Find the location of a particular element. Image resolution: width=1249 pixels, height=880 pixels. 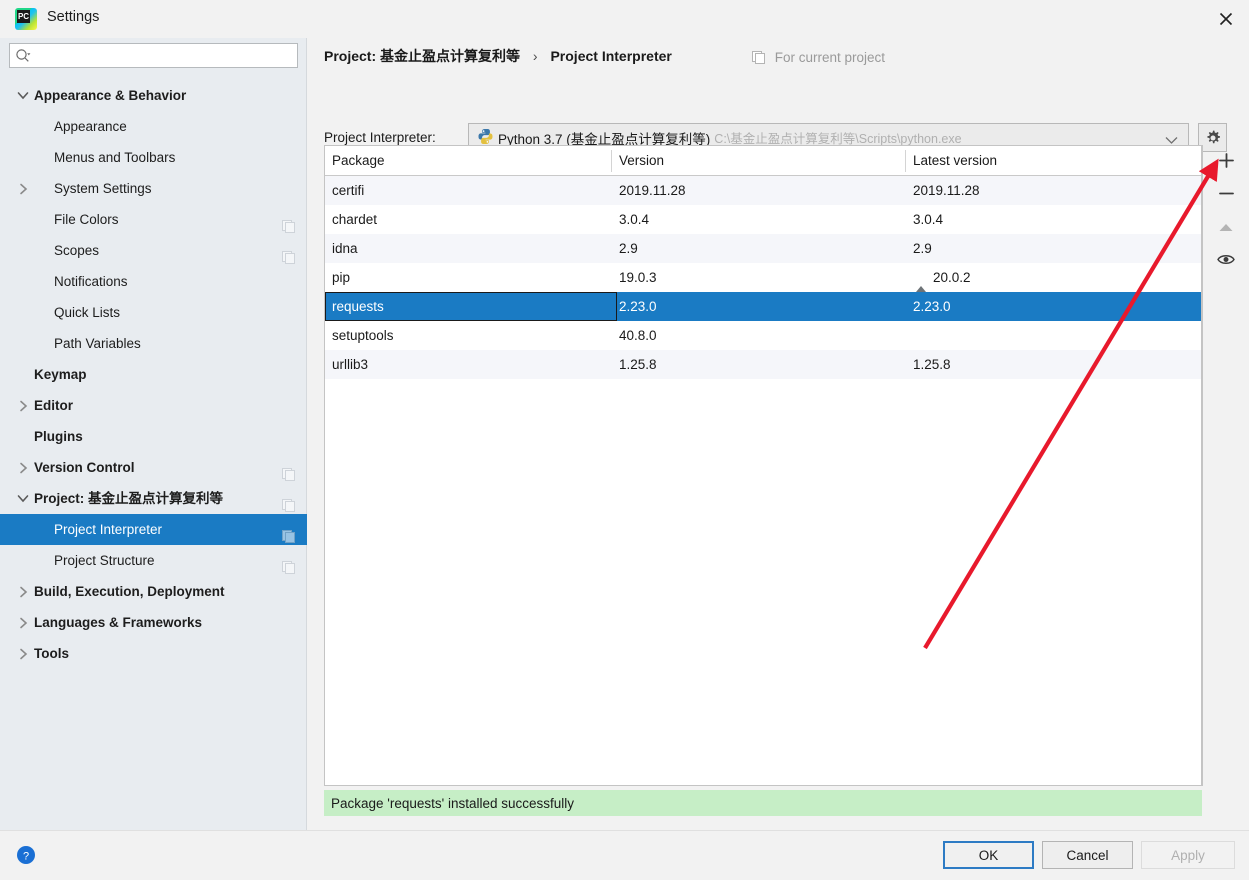

cell-version: 1.25.8 is located at coordinates (638, 364).